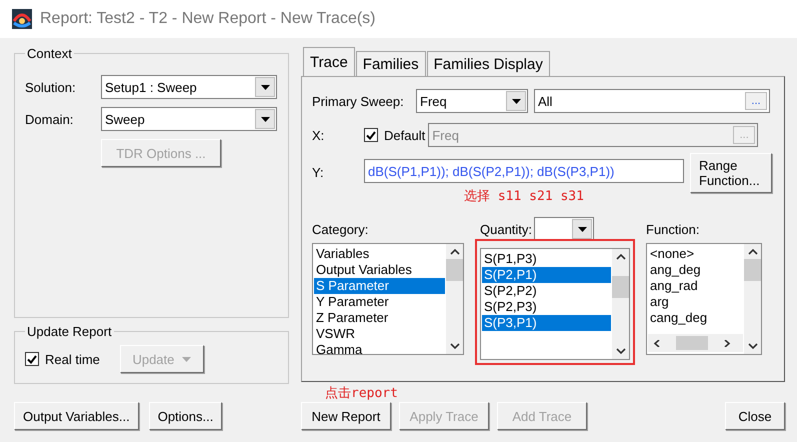 Image resolution: width=797 pixels, height=442 pixels. Describe the element at coordinates (405, 135) in the screenshot. I see `checkbox-label: Default` at that location.